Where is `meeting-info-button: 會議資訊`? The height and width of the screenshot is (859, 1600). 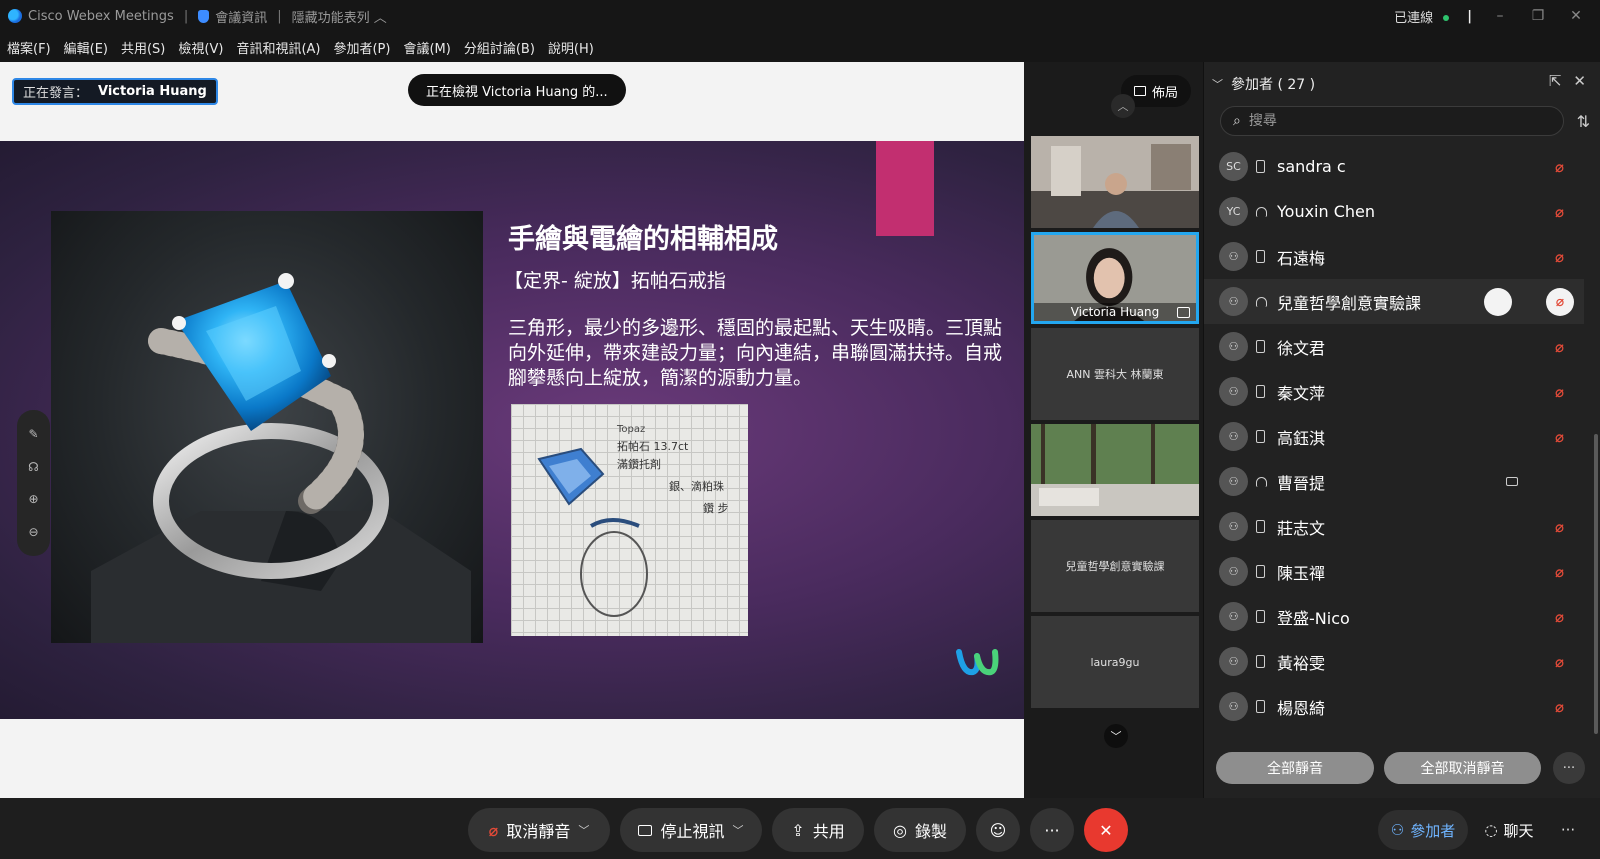 meeting-info-button: 會議資訊 is located at coordinates (232, 16).